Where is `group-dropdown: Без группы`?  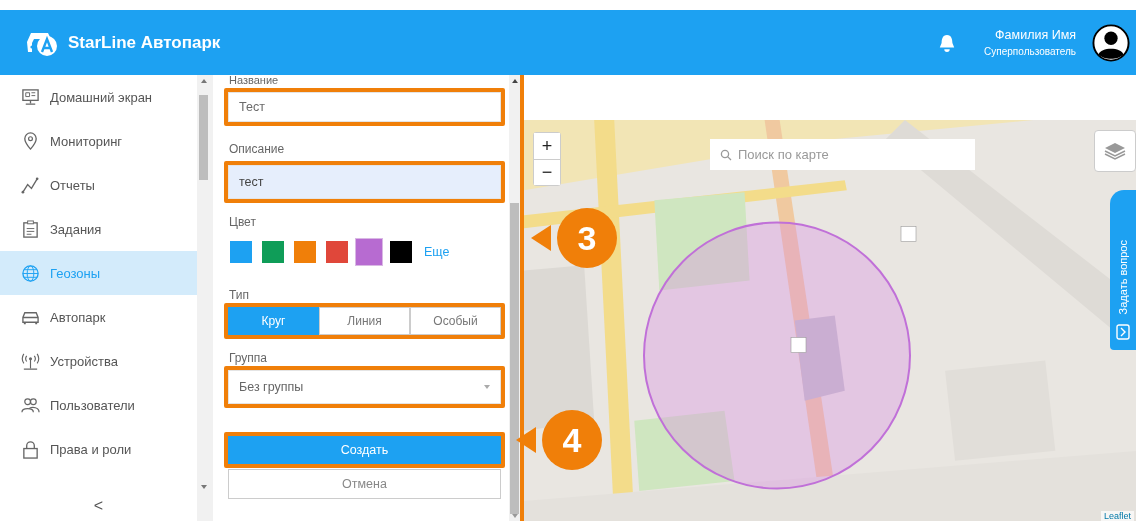
group-dropdown: Без группы is located at coordinates (364, 387).